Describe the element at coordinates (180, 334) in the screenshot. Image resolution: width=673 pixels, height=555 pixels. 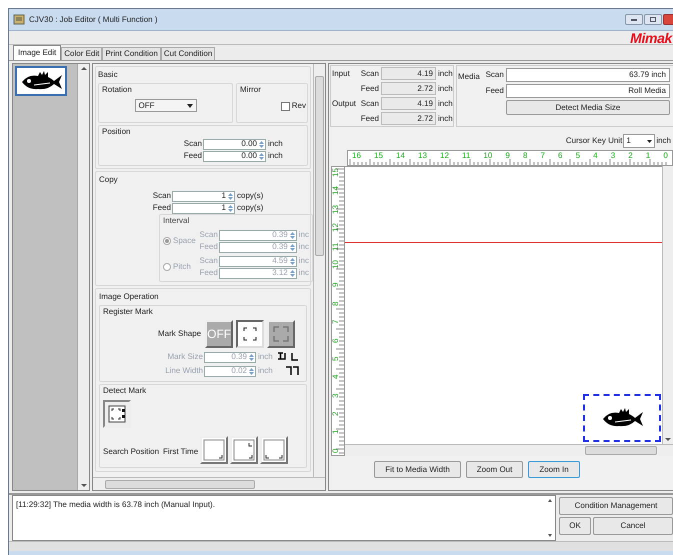
I see `field-label: Mark Shape` at that location.